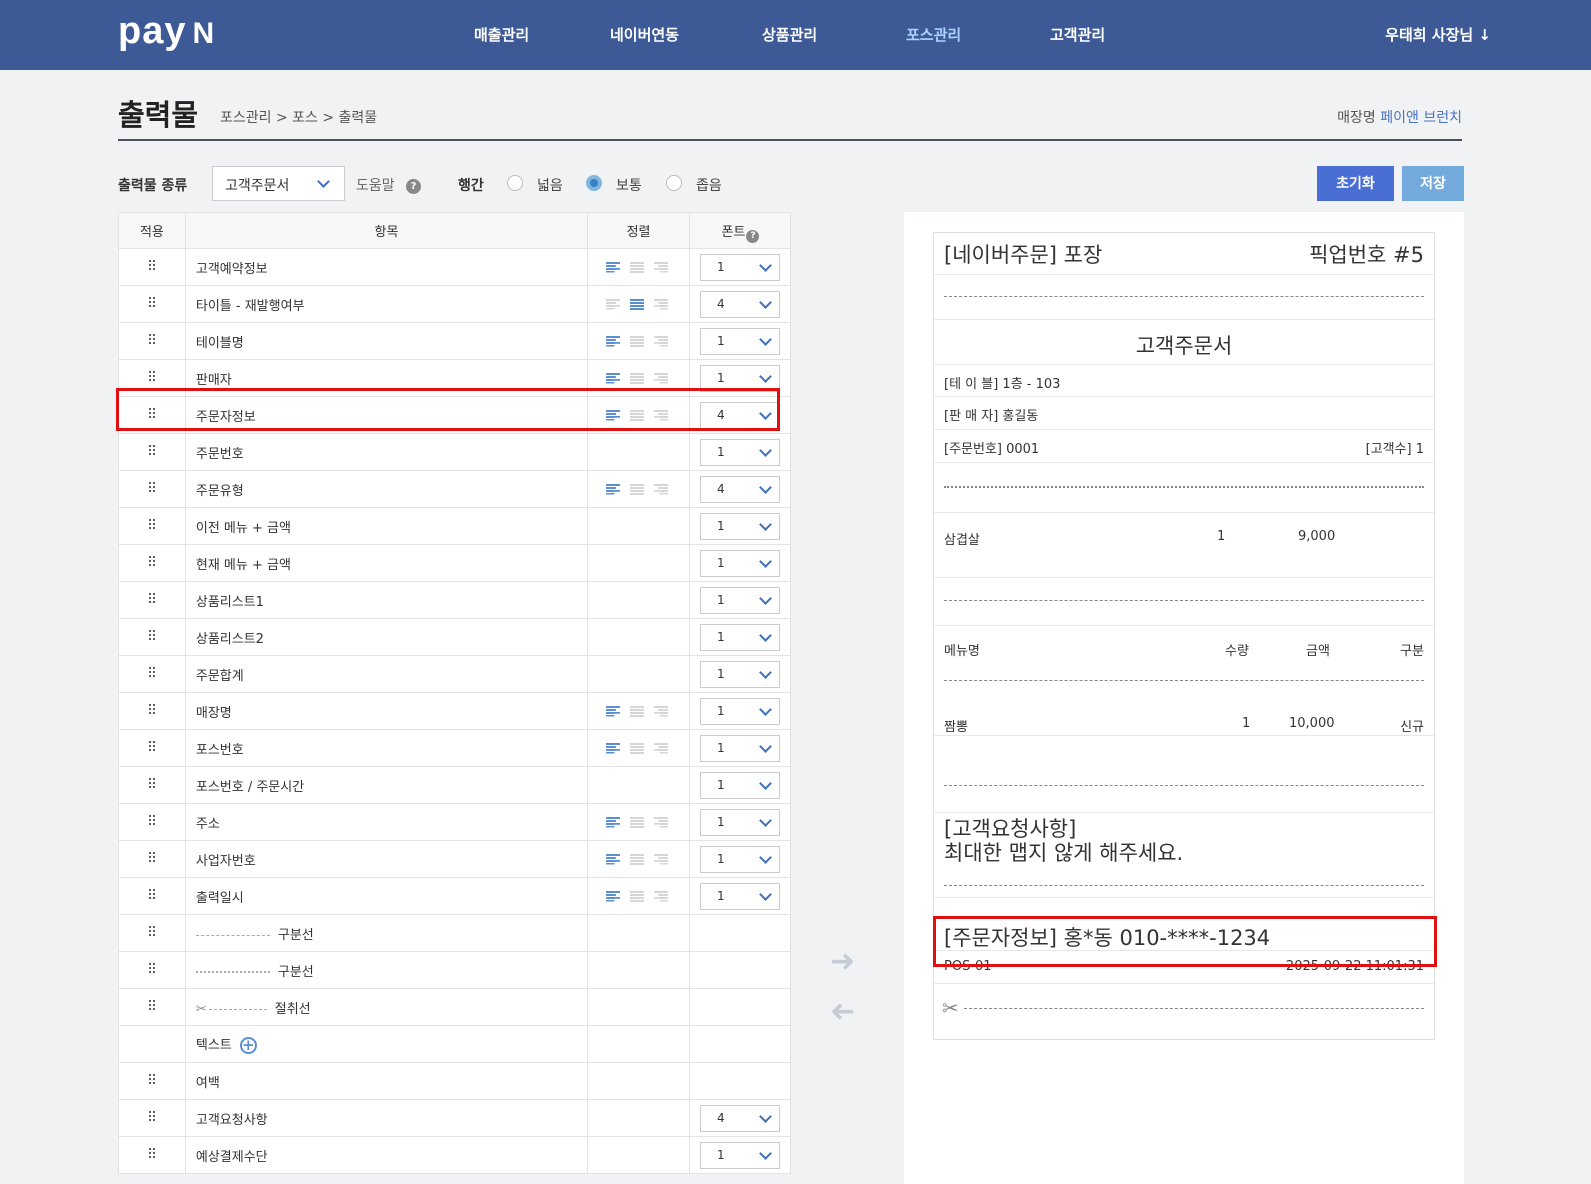 The image size is (1591, 1184). Describe the element at coordinates (789, 34) in the screenshot. I see `nav-products: 상품관리` at that location.